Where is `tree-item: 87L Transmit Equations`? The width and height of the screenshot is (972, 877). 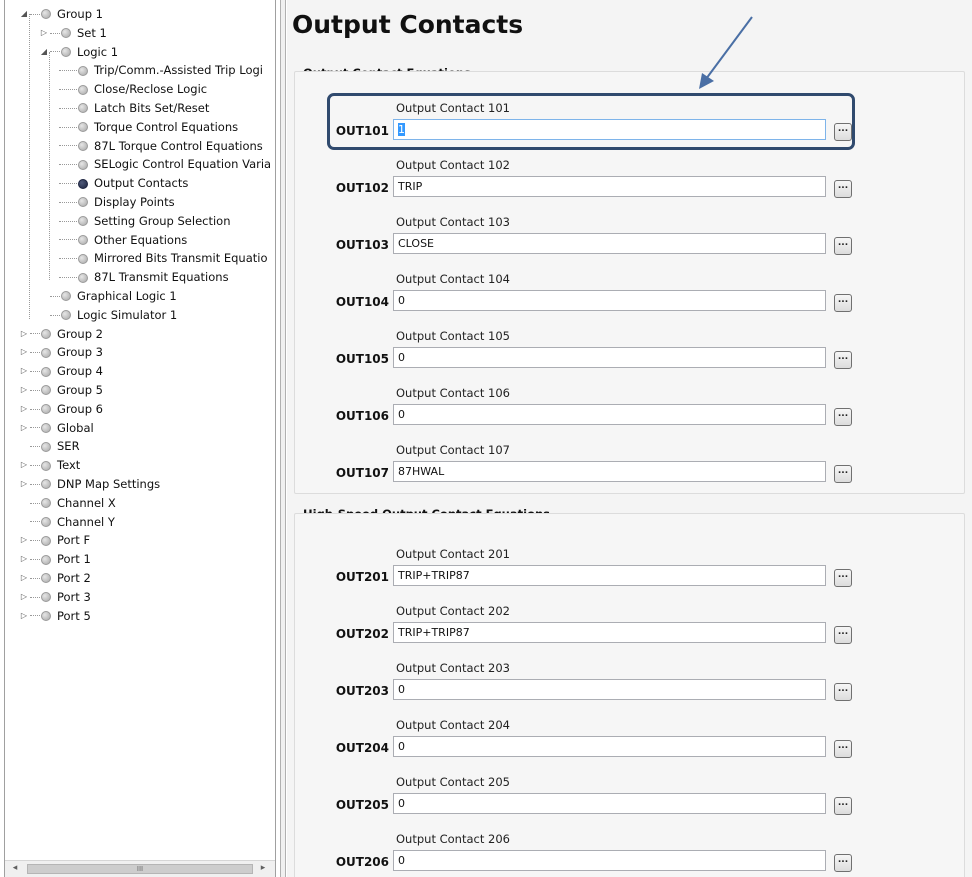 tree-item: 87L Transmit Equations is located at coordinates (144, 277).